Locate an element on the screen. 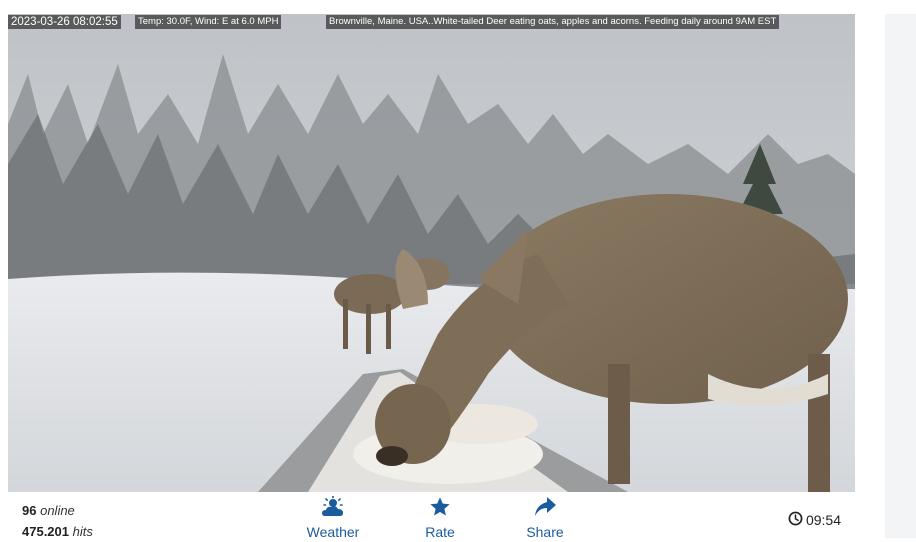 This screenshot has width=916, height=542. weather-icon is located at coordinates (333, 507).